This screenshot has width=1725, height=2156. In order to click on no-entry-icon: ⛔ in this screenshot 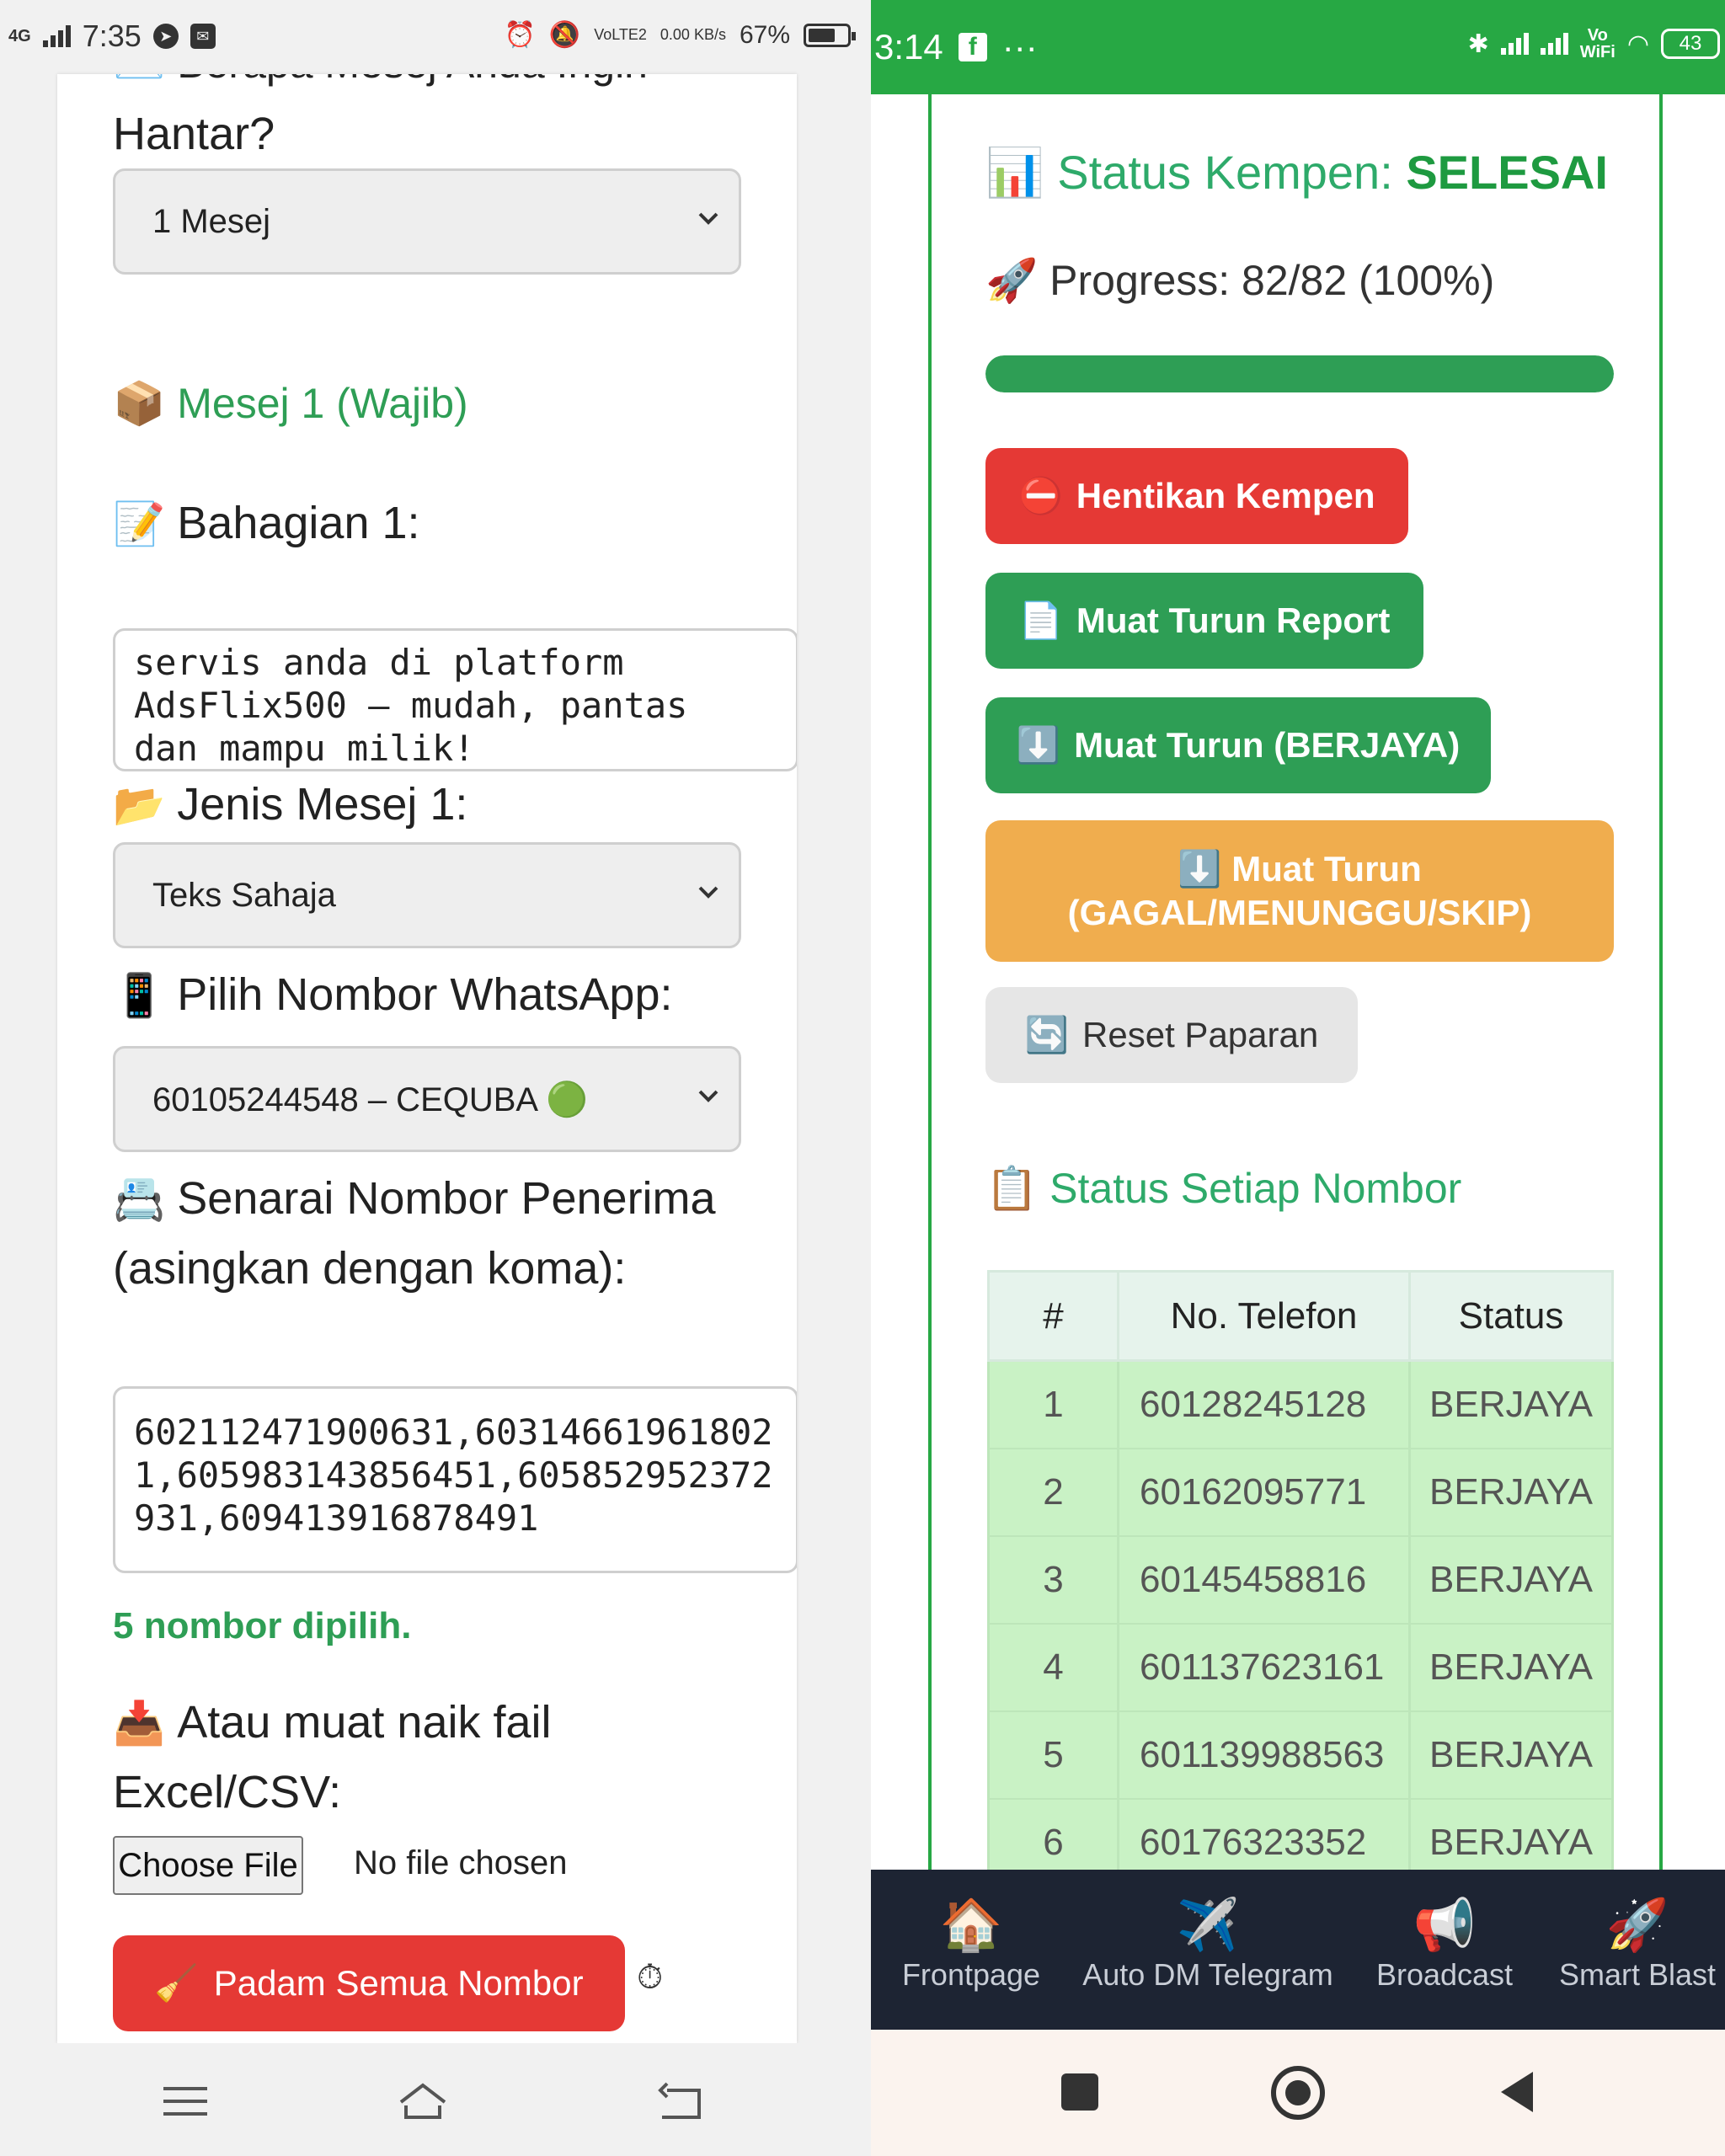, I will do `click(1040, 495)`.